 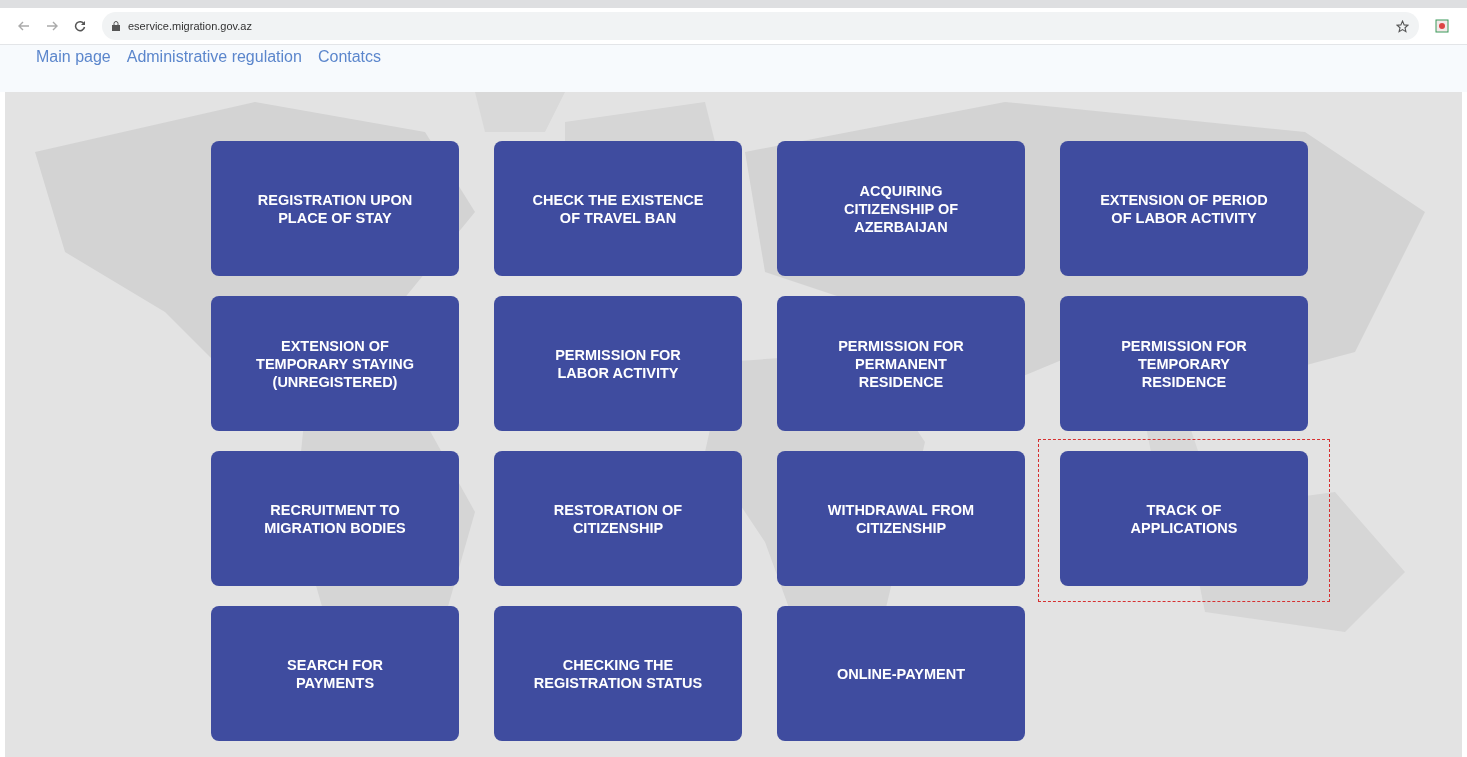 What do you see at coordinates (116, 26) in the screenshot?
I see `lock-icon` at bounding box center [116, 26].